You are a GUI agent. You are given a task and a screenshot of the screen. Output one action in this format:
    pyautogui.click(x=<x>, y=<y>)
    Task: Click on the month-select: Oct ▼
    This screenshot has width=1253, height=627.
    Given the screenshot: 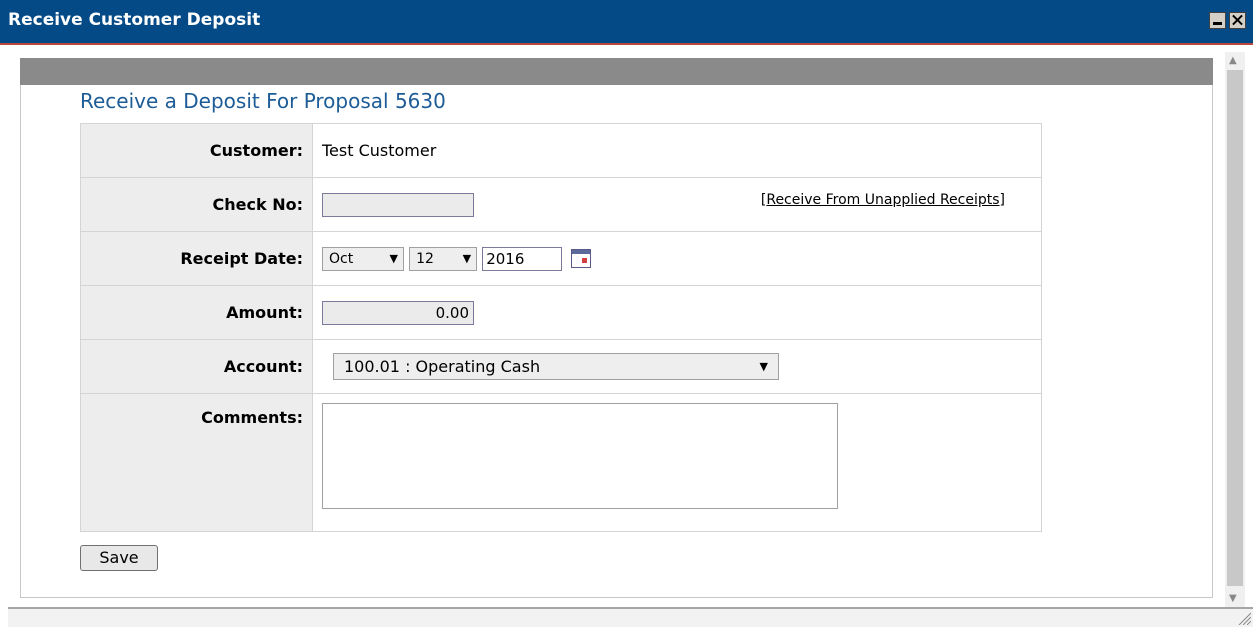 What is the action you would take?
    pyautogui.click(x=363, y=258)
    